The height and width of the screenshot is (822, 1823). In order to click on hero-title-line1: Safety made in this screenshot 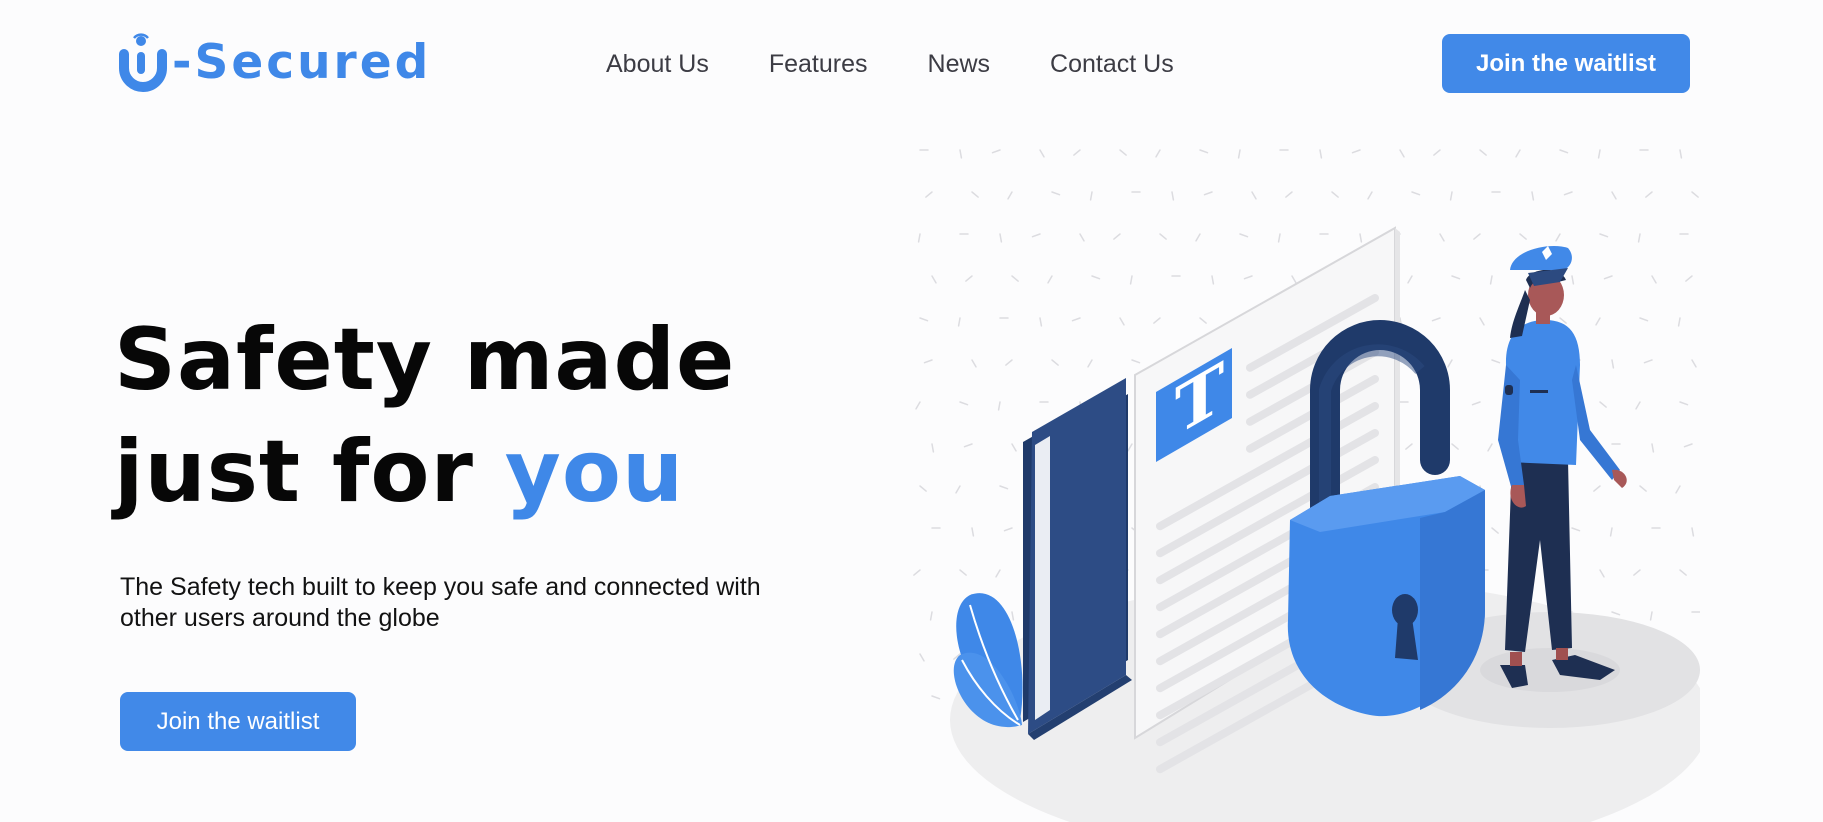, I will do `click(425, 360)`.